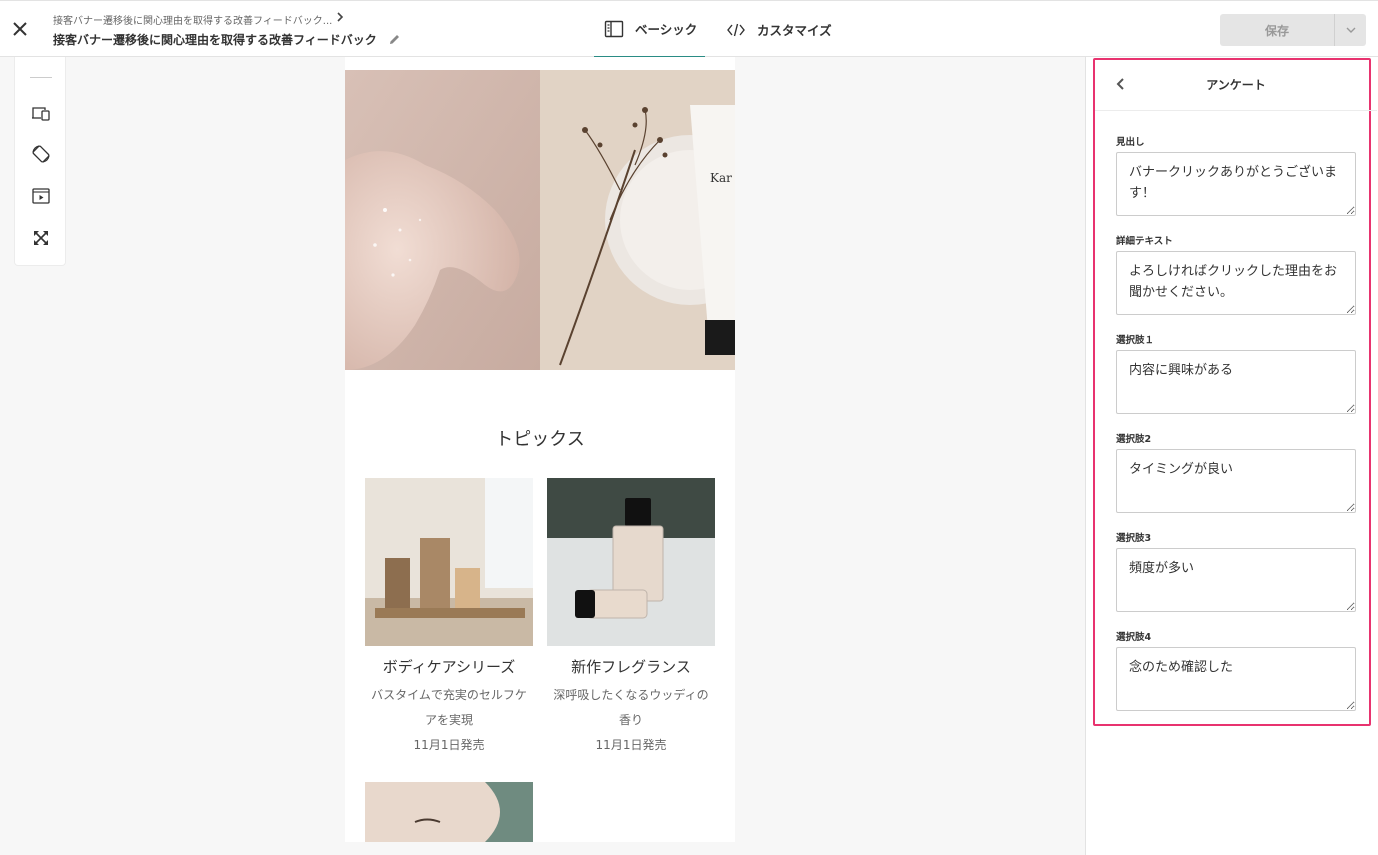 The image size is (1378, 855). What do you see at coordinates (394, 39) in the screenshot?
I see `pencil-icon` at bounding box center [394, 39].